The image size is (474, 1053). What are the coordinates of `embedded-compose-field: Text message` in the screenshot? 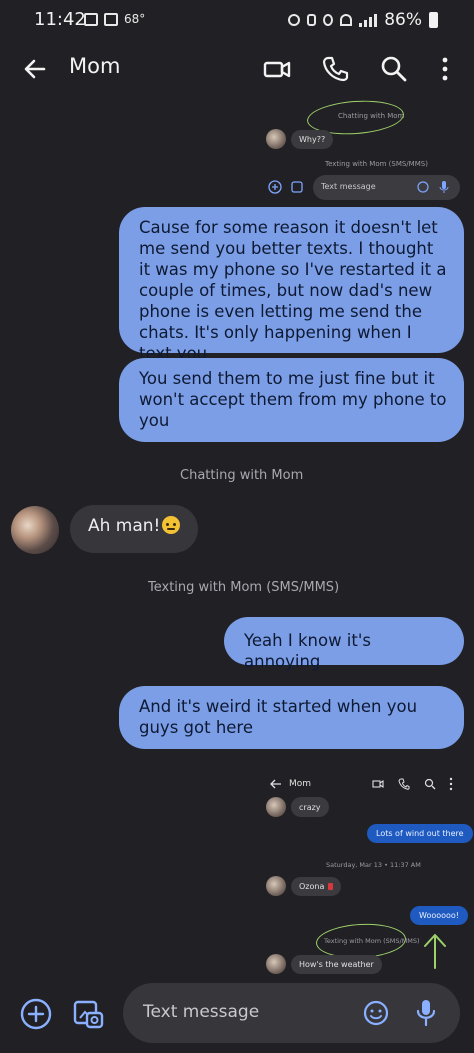 It's located at (386, 187).